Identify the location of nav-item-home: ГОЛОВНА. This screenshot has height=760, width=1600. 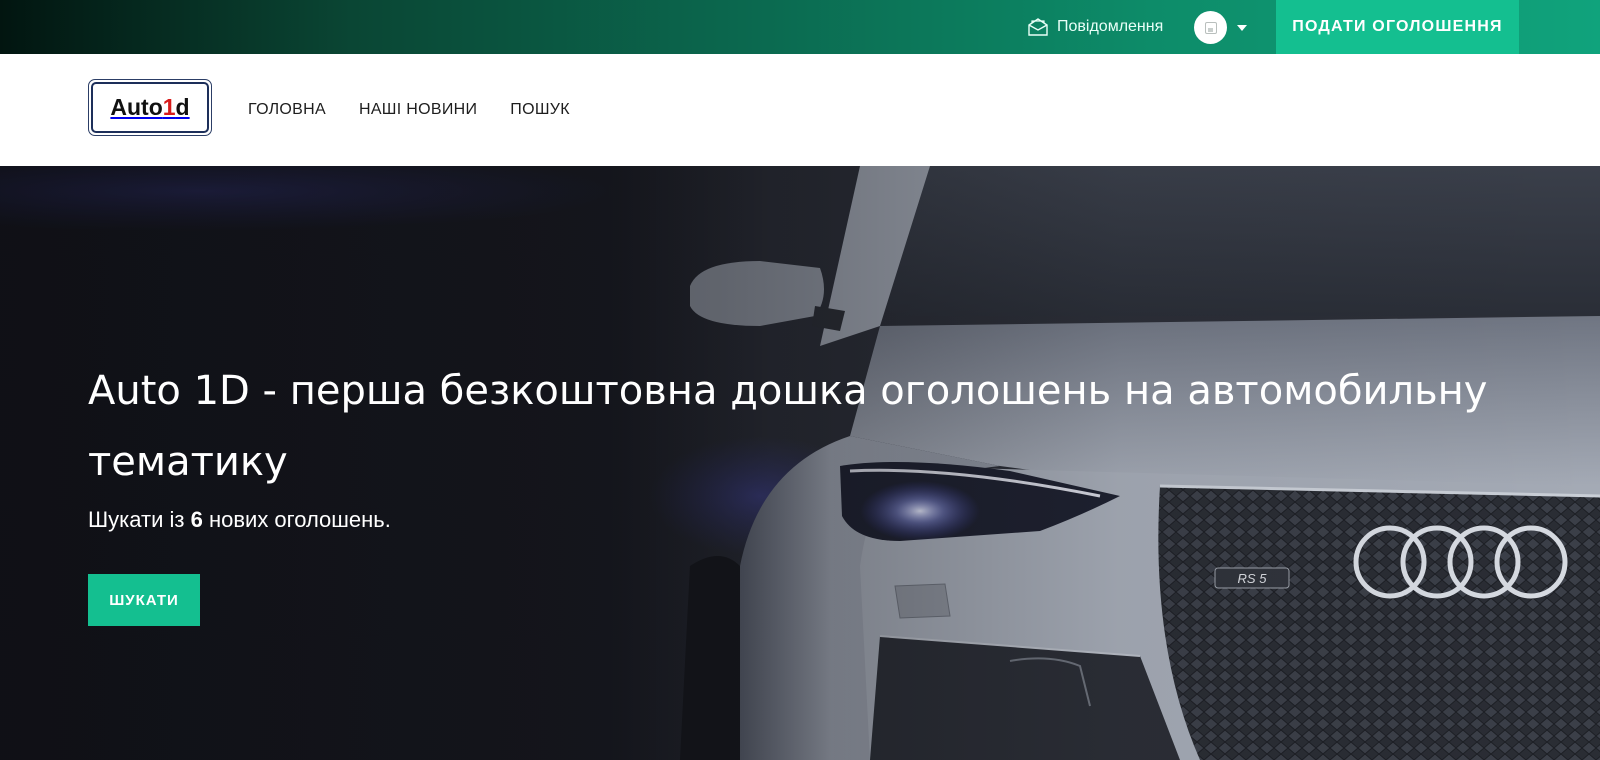
(287, 110).